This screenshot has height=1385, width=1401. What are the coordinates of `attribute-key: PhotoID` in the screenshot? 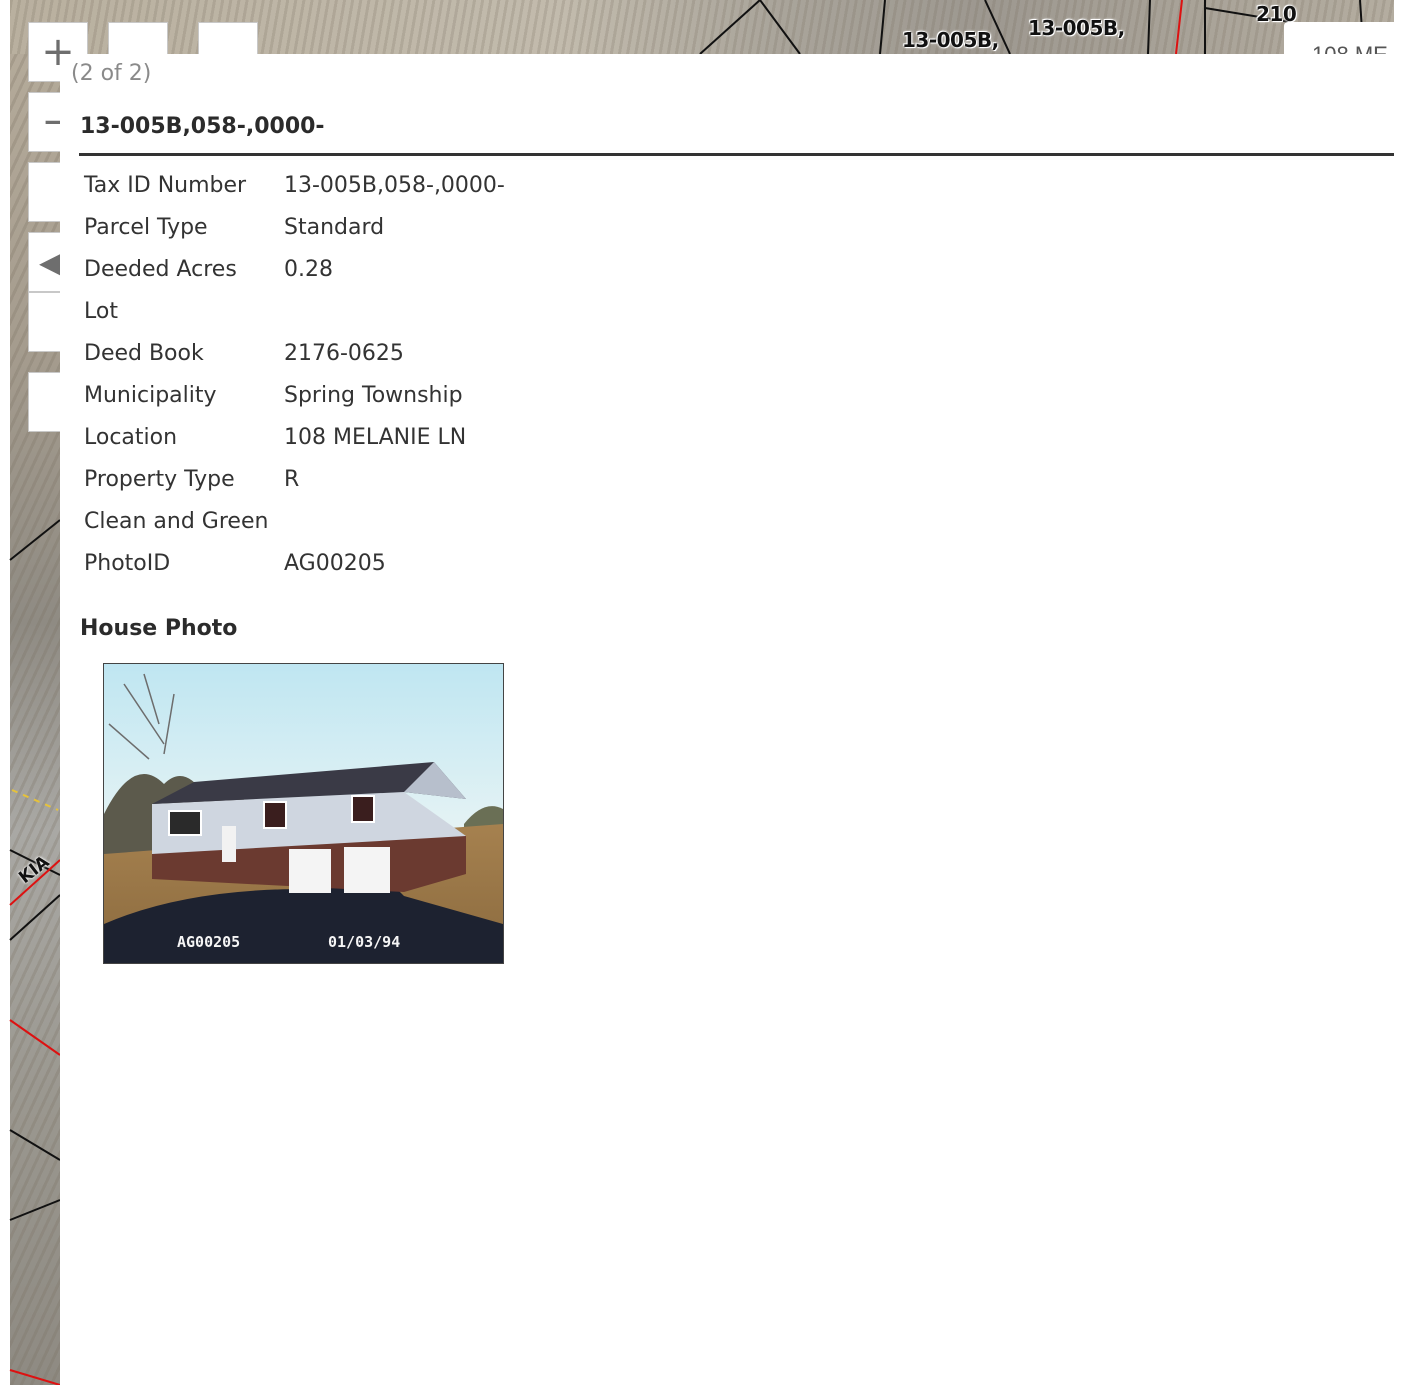 It's located at (127, 563).